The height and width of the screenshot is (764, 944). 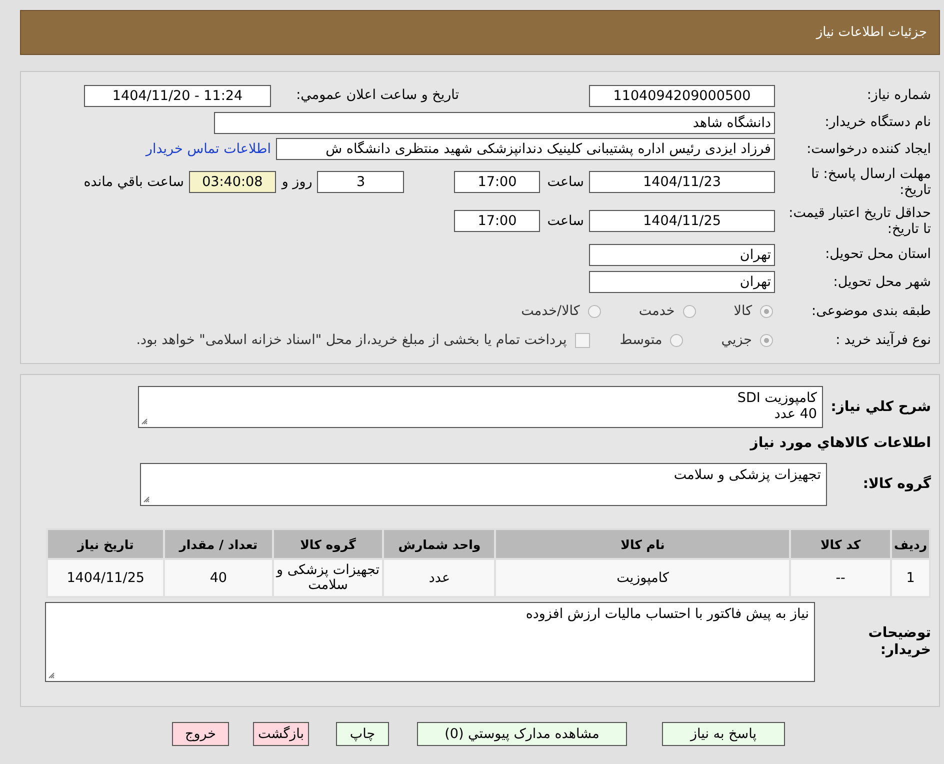 I want to click on description-field: کامپوزیت SDI 40 عدد, so click(x=480, y=407).